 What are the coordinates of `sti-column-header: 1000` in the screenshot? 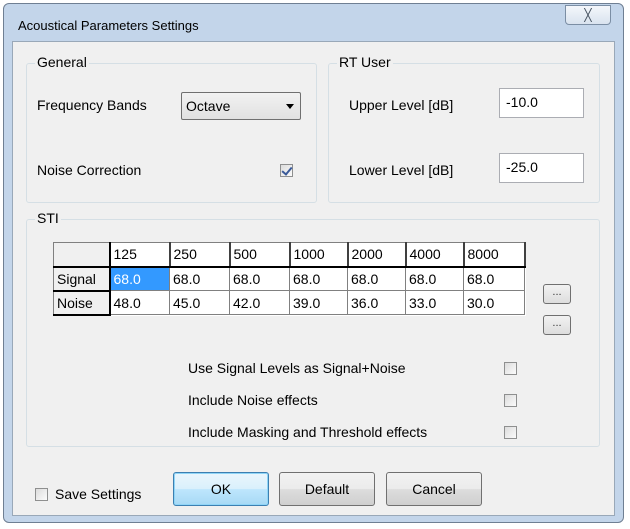 It's located at (319, 255).